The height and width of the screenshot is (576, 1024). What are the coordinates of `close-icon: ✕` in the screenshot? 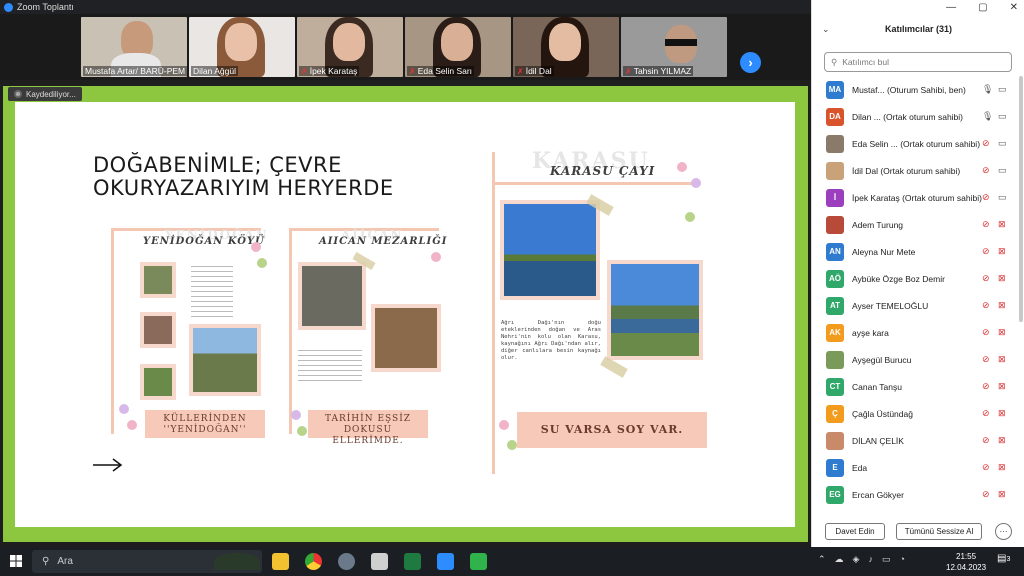 It's located at (1014, 7).